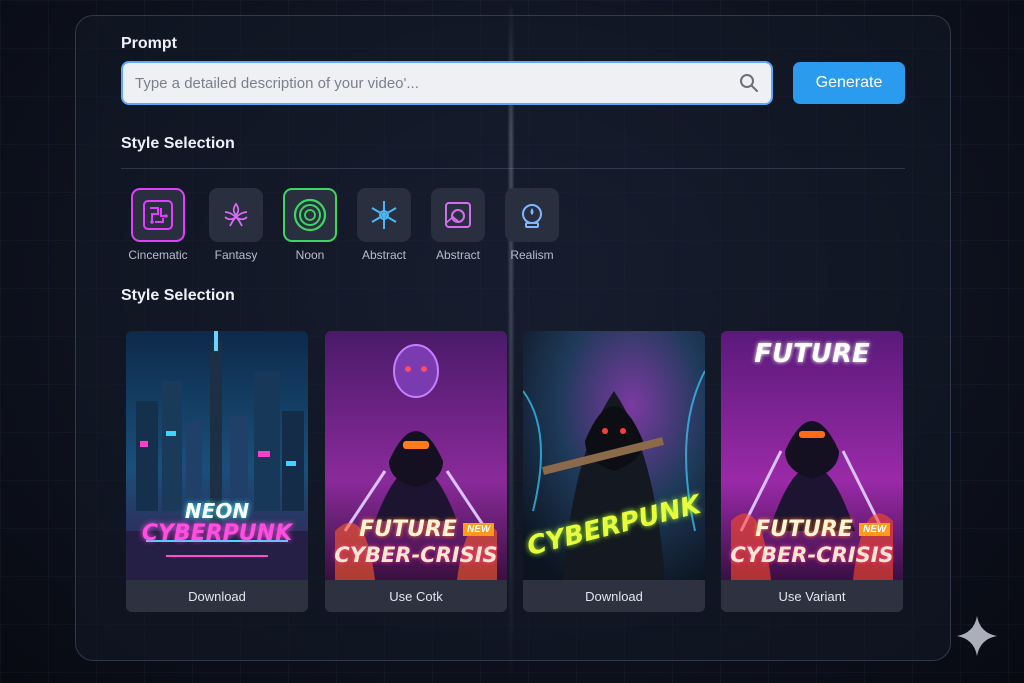 Image resolution: width=1024 pixels, height=683 pixels. I want to click on result-card: NEON CYBERPUNK Download, so click(217, 471).